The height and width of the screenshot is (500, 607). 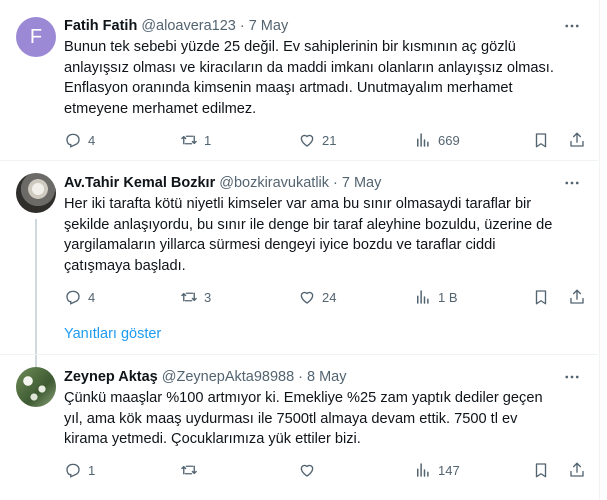 What do you see at coordinates (100, 26) in the screenshot?
I see `author-name: Fatih Fatih` at bounding box center [100, 26].